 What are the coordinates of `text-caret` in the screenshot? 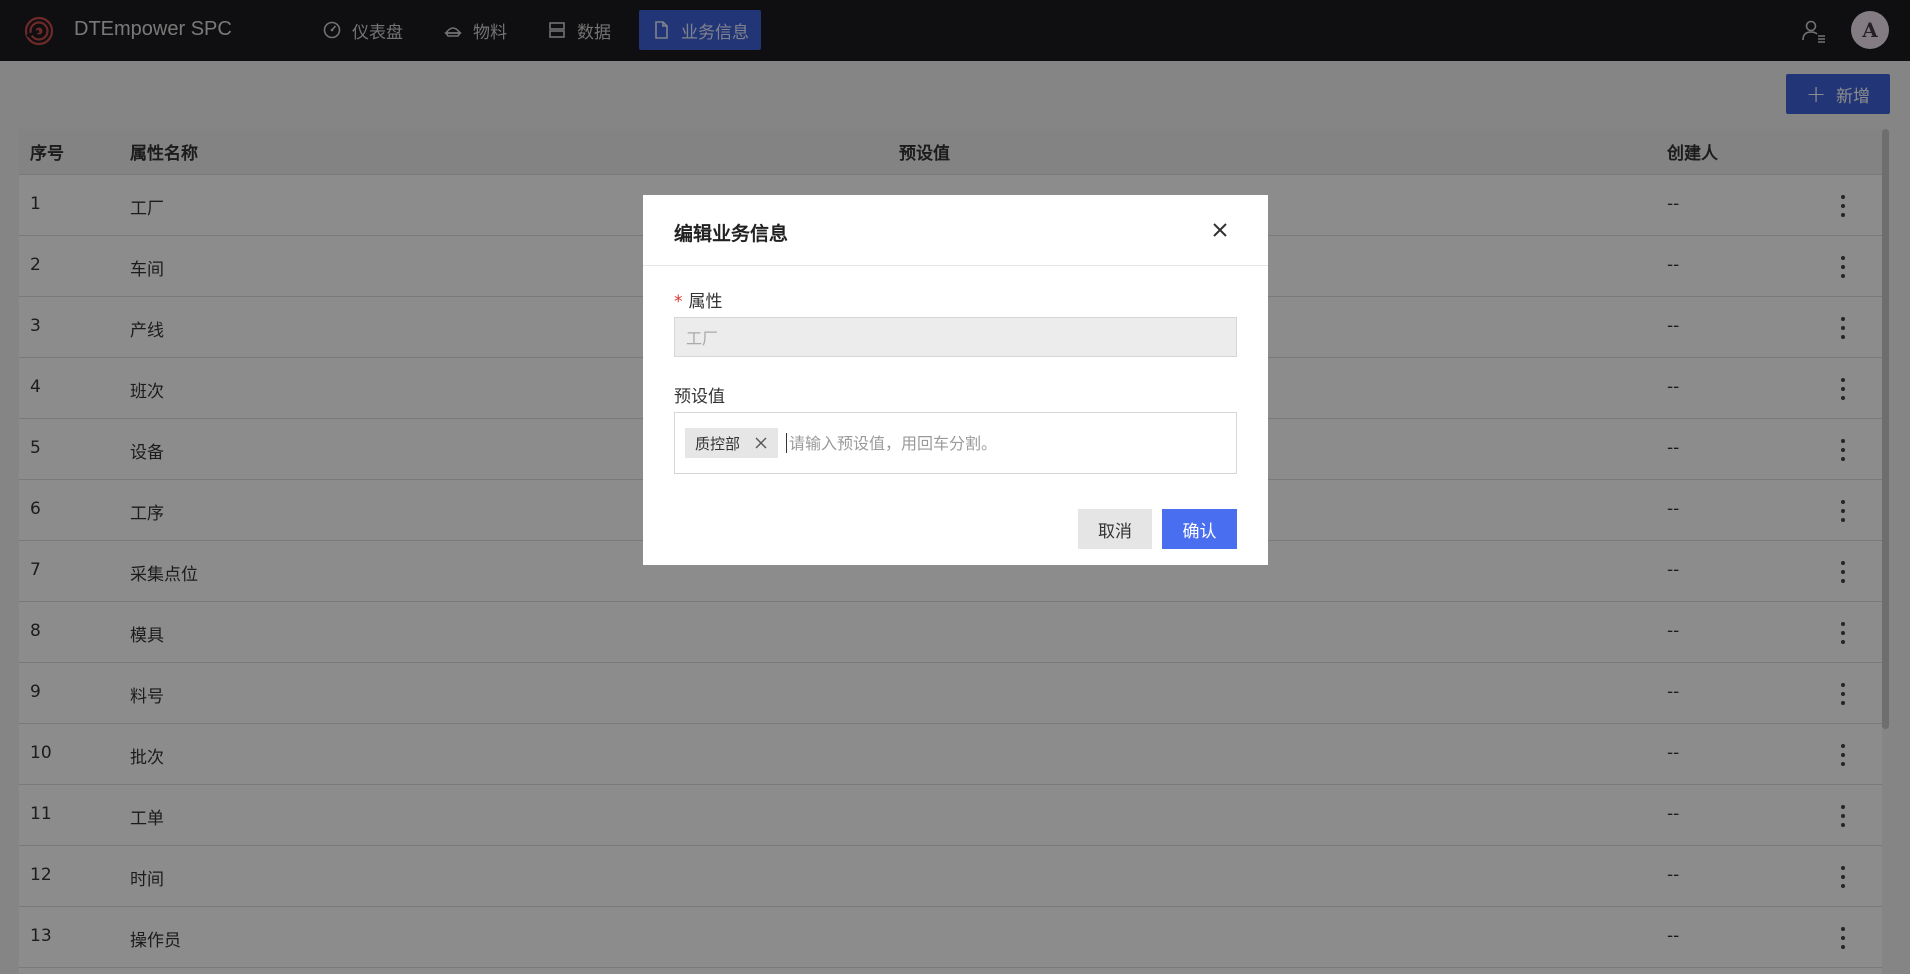 It's located at (787, 443).